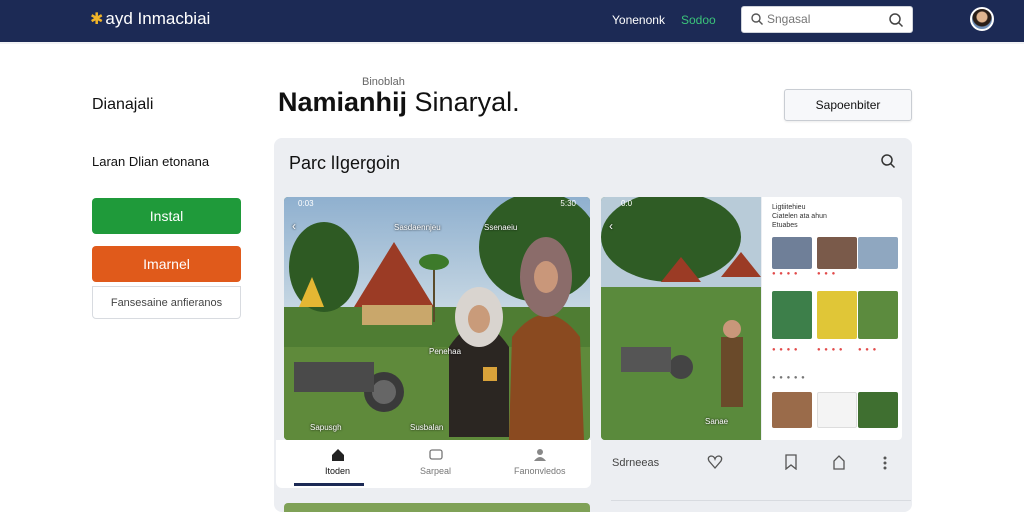 Image resolution: width=1024 pixels, height=512 pixels. What do you see at coordinates (123, 104) in the screenshot?
I see `sidebar-title: Dianajali` at bounding box center [123, 104].